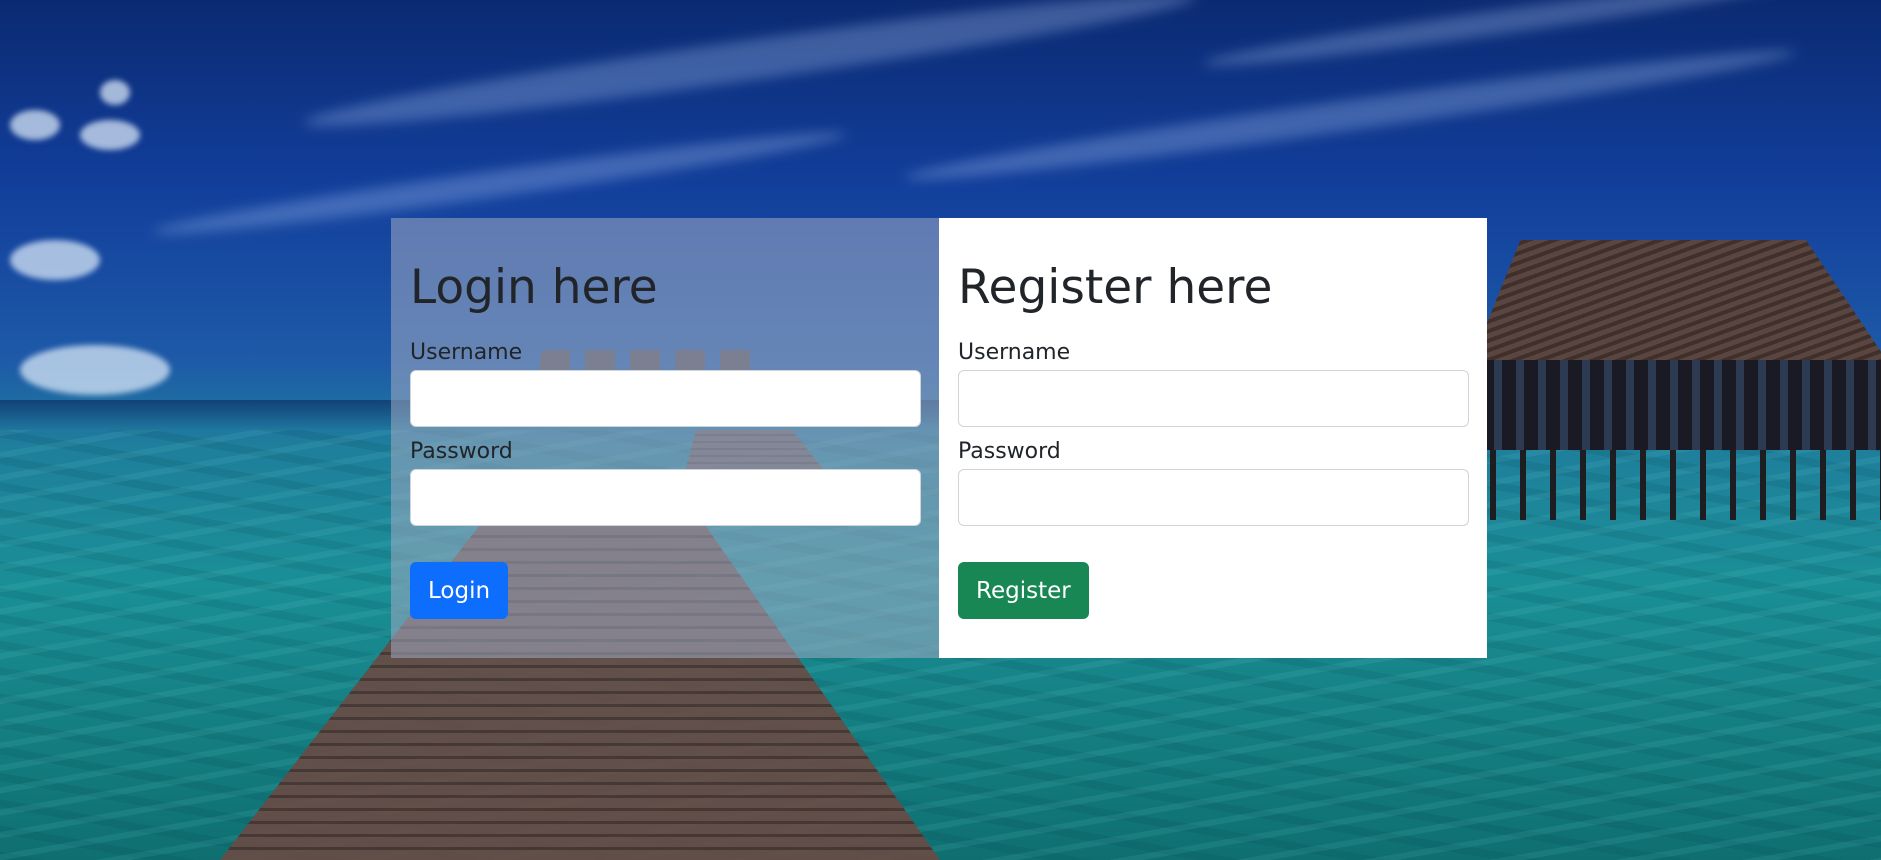 This screenshot has height=860, width=1881. Describe the element at coordinates (665, 398) in the screenshot. I see `login-username-input` at that location.